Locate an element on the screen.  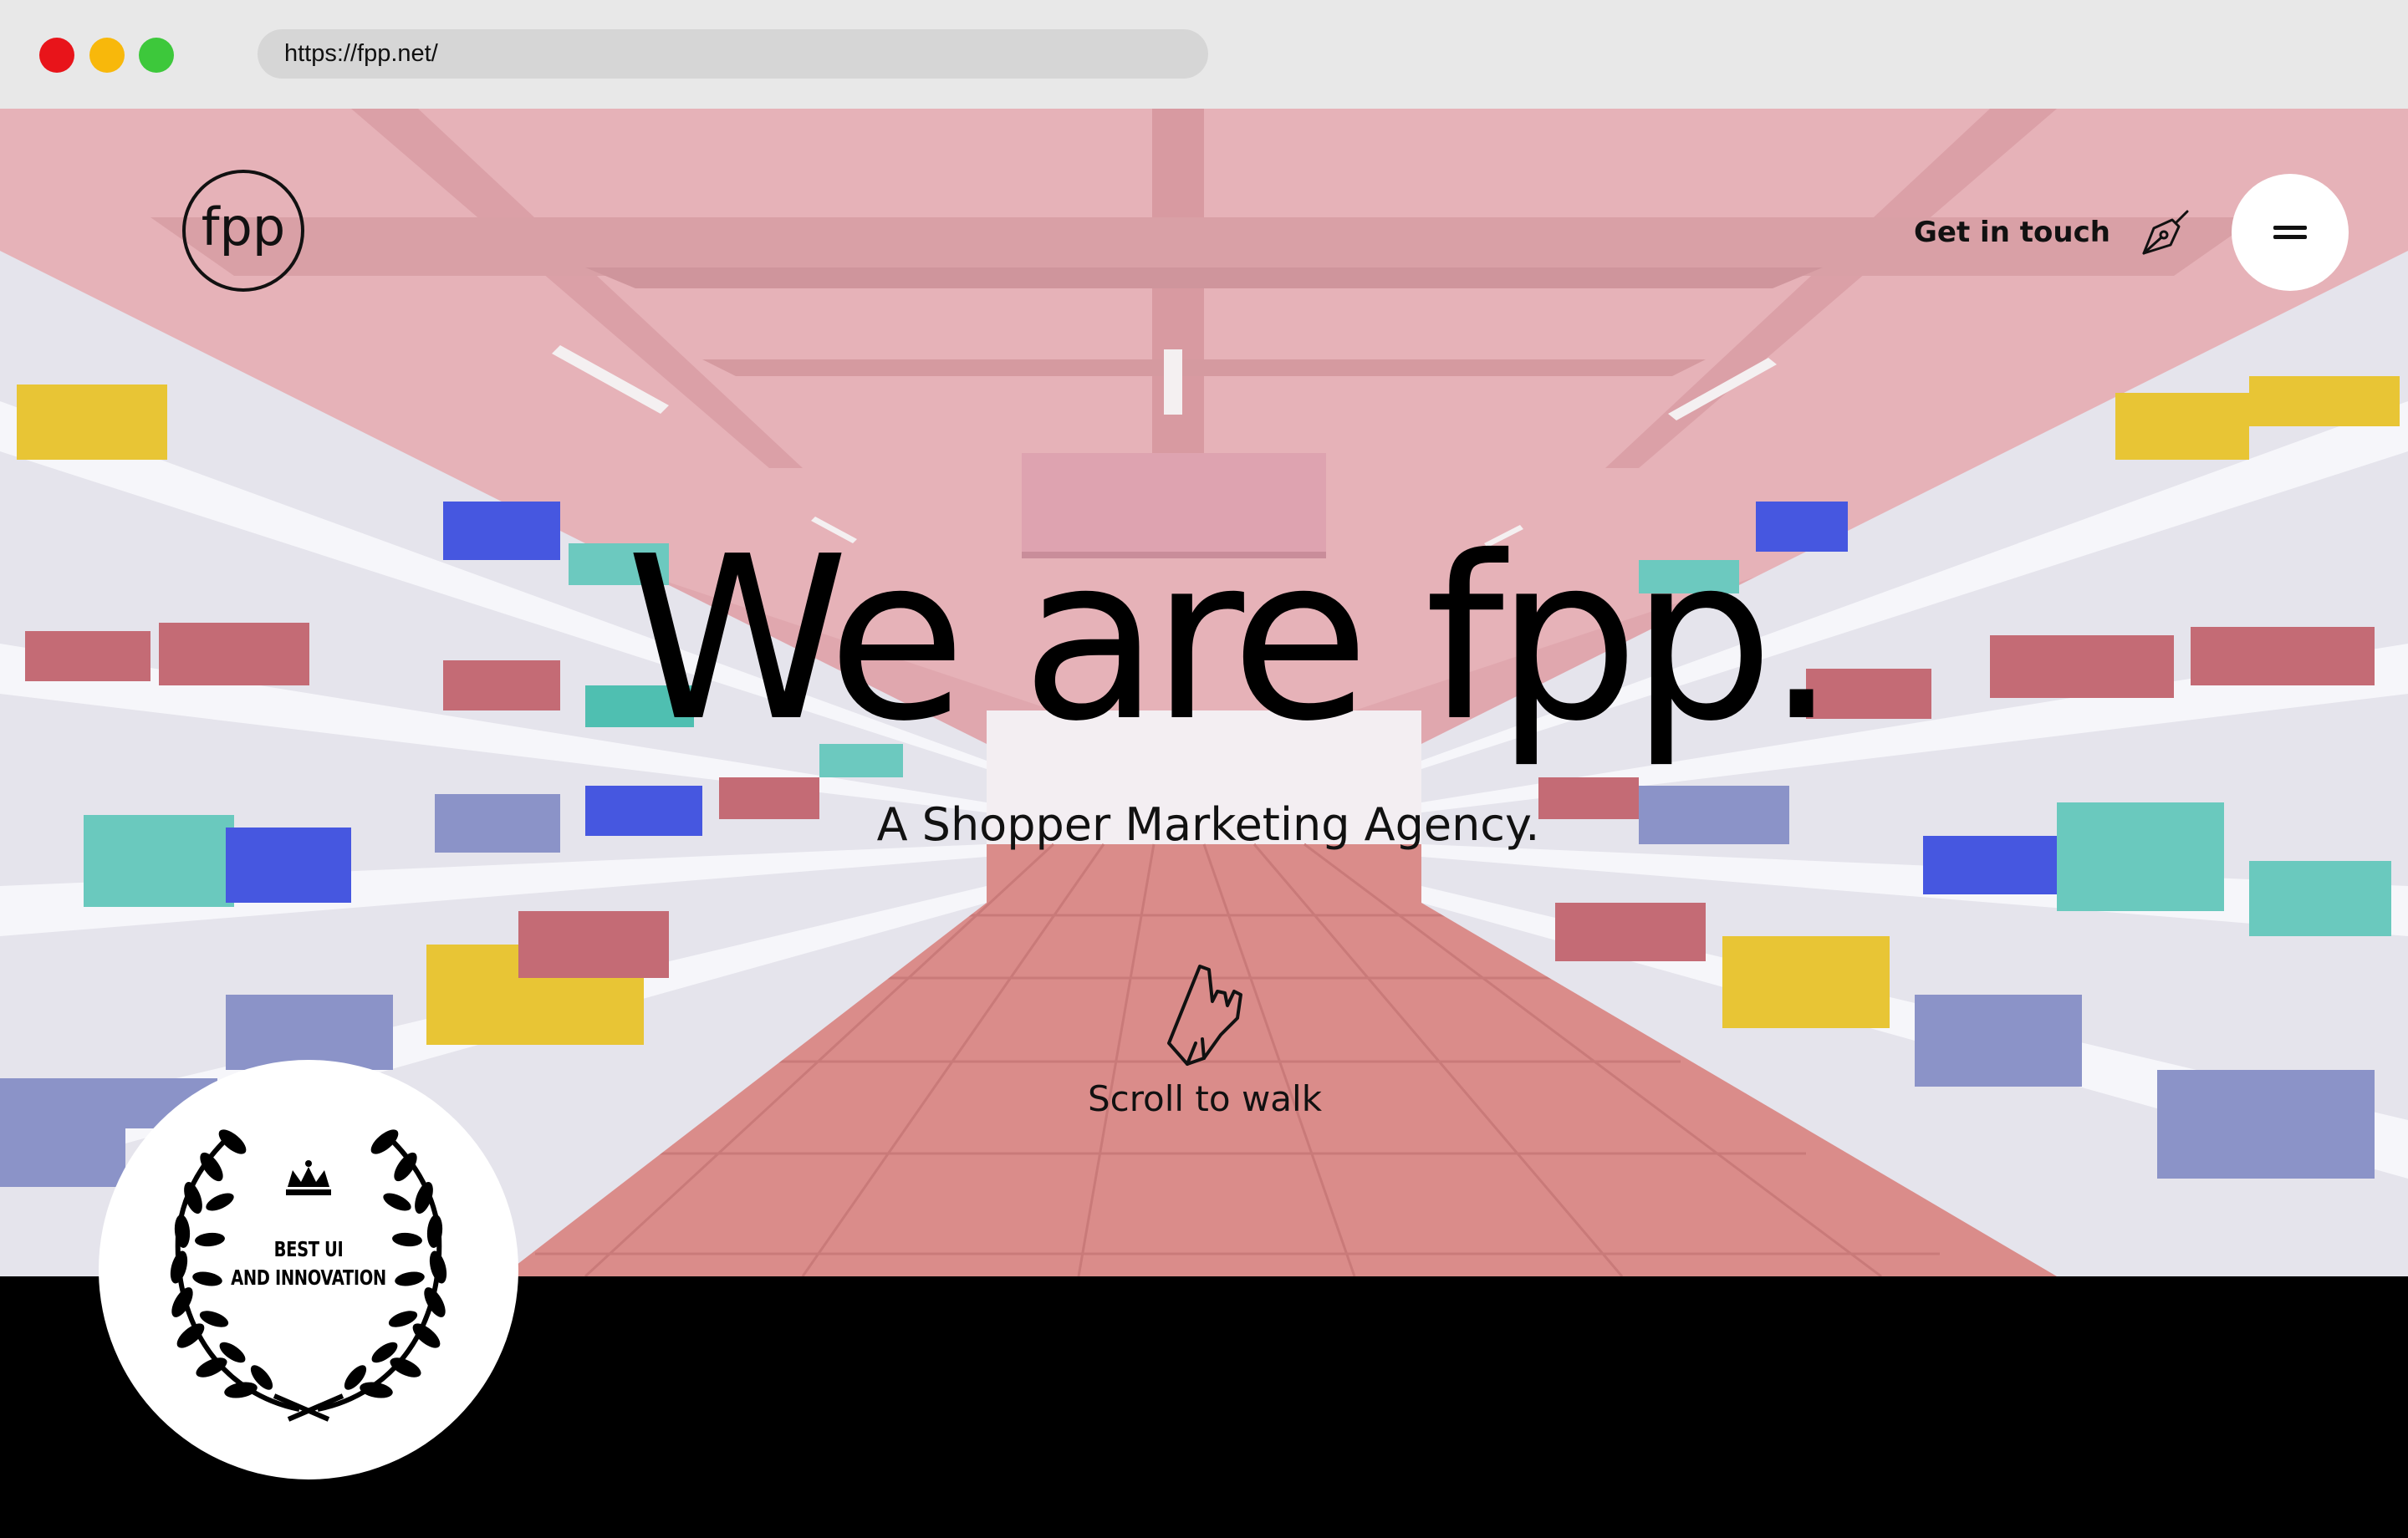
award-line-1: BEST UI is located at coordinates (308, 1249).